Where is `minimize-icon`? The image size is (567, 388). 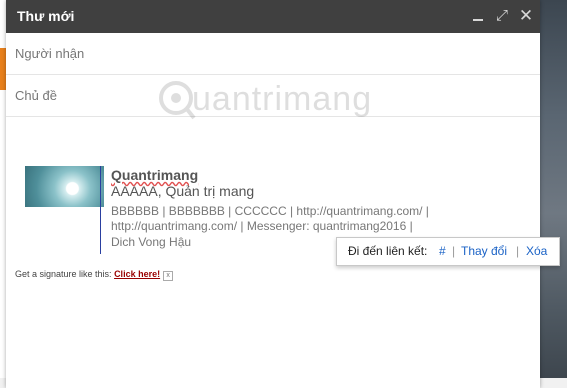 minimize-icon is located at coordinates (478, 16).